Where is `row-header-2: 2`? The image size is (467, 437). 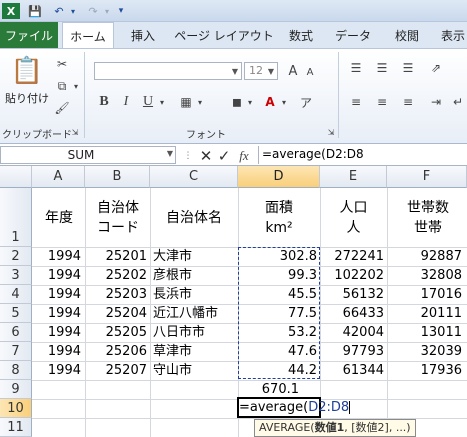 row-header-2: 2 is located at coordinates (16, 256).